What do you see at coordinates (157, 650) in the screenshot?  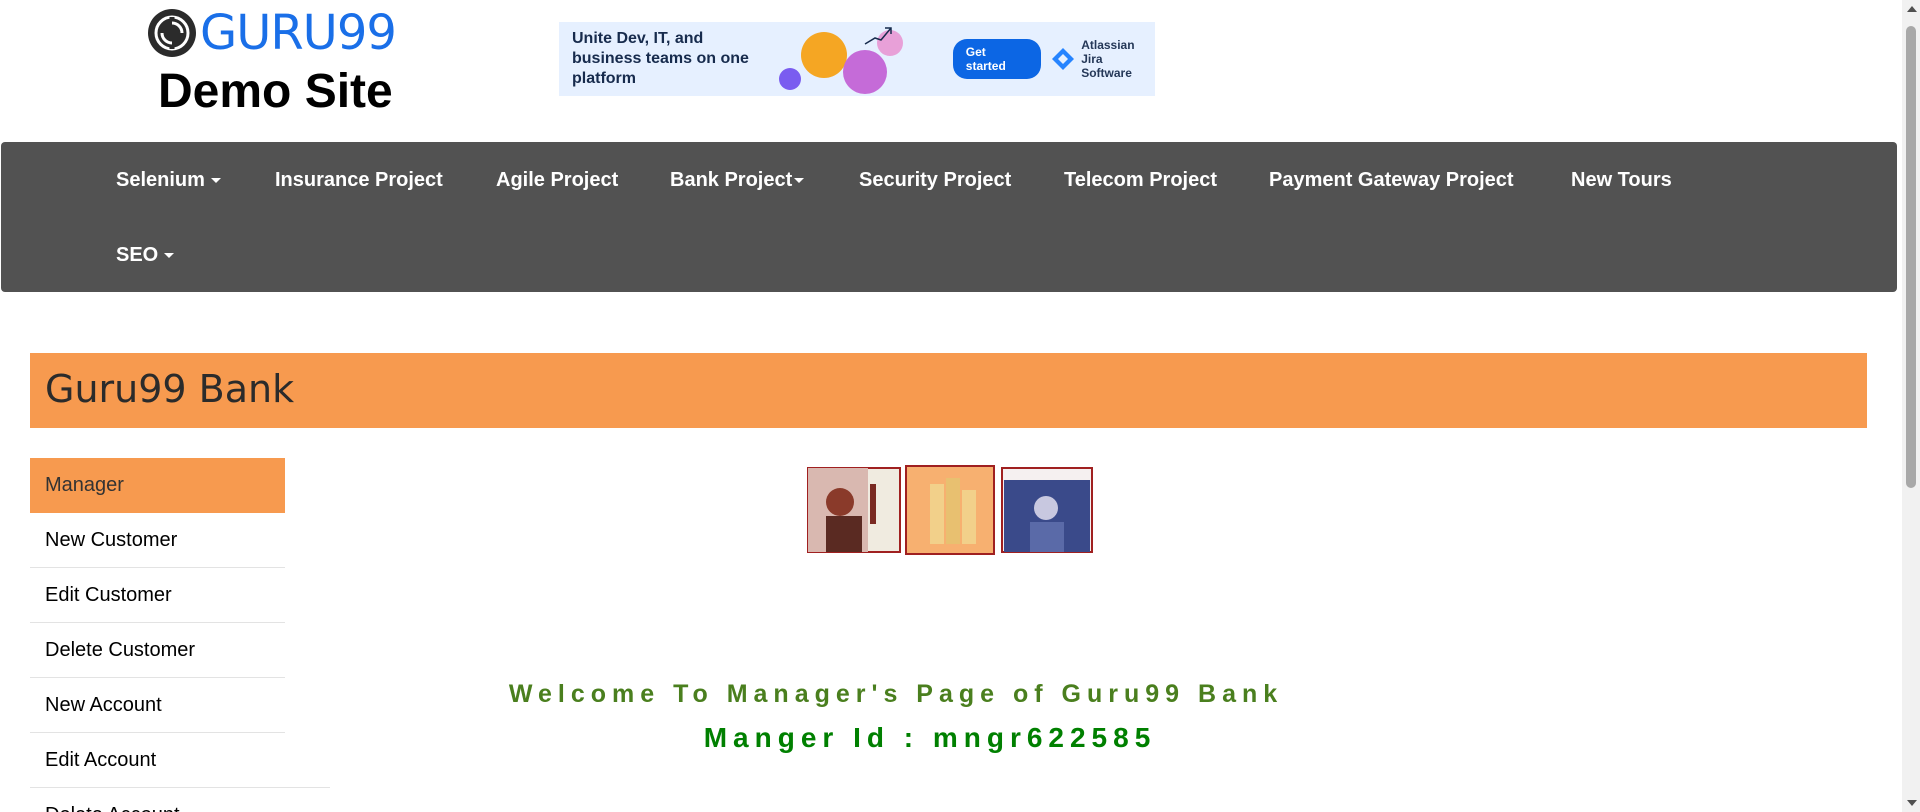 I see `sidebar-item-delete-customer: Delete Customer` at bounding box center [157, 650].